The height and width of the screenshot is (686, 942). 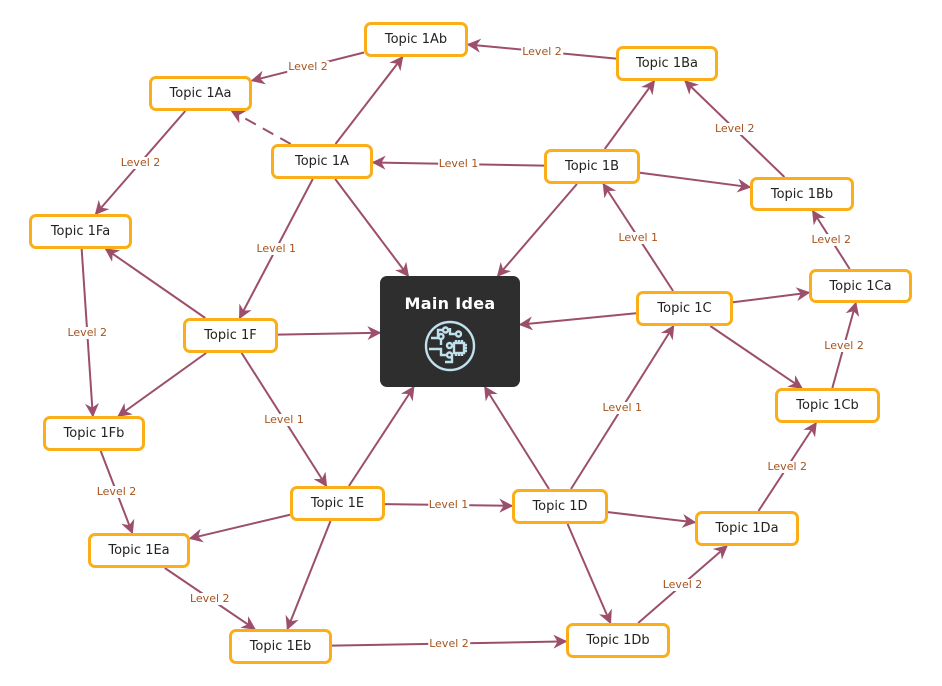 I want to click on topic-node-1ca: Topic 1Ca, so click(x=860, y=286).